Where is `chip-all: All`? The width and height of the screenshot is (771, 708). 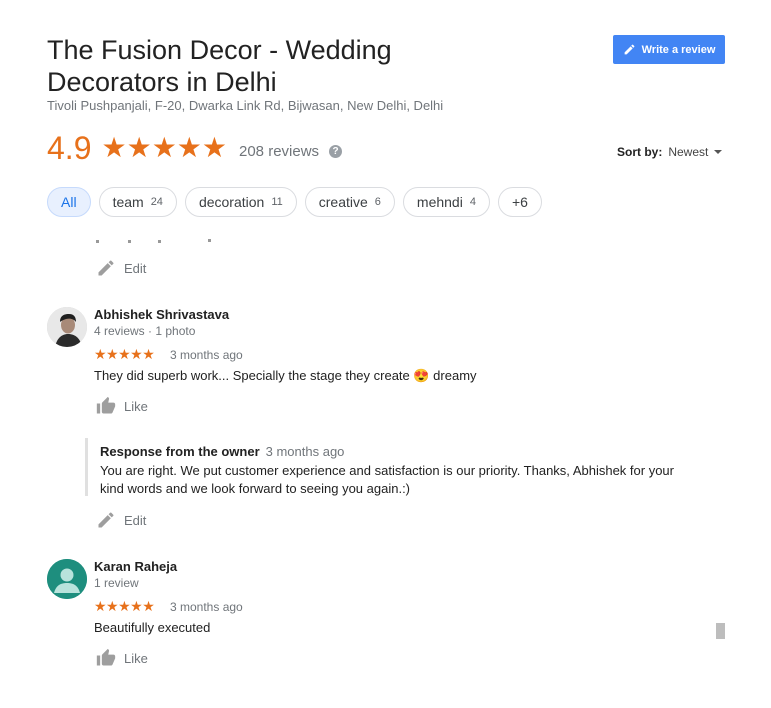
chip-all: All is located at coordinates (69, 202).